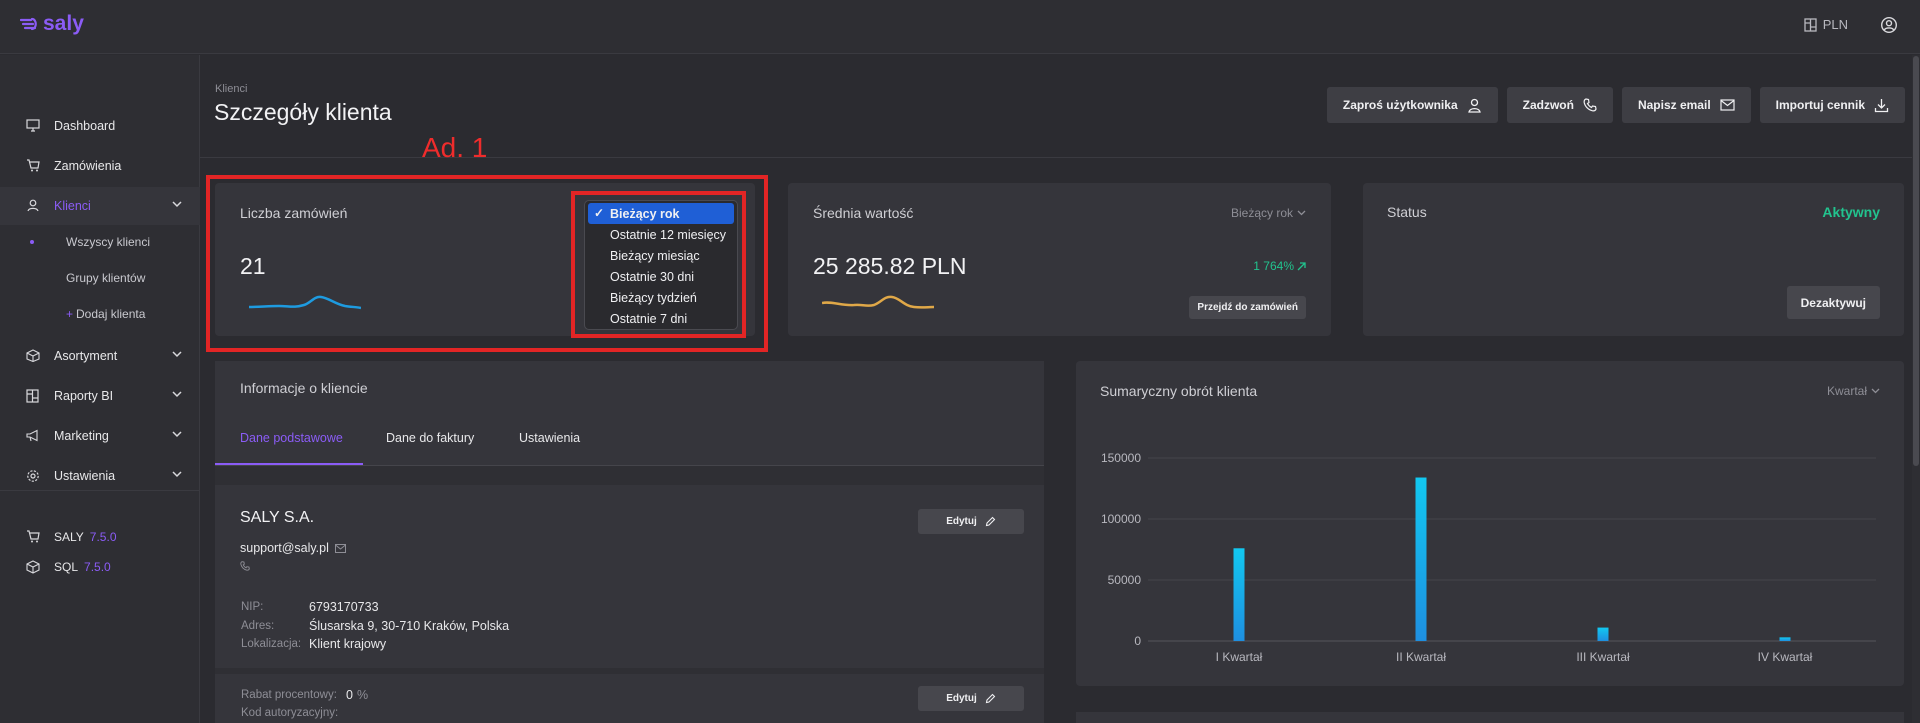  What do you see at coordinates (52, 24) in the screenshot?
I see `logo: saly` at bounding box center [52, 24].